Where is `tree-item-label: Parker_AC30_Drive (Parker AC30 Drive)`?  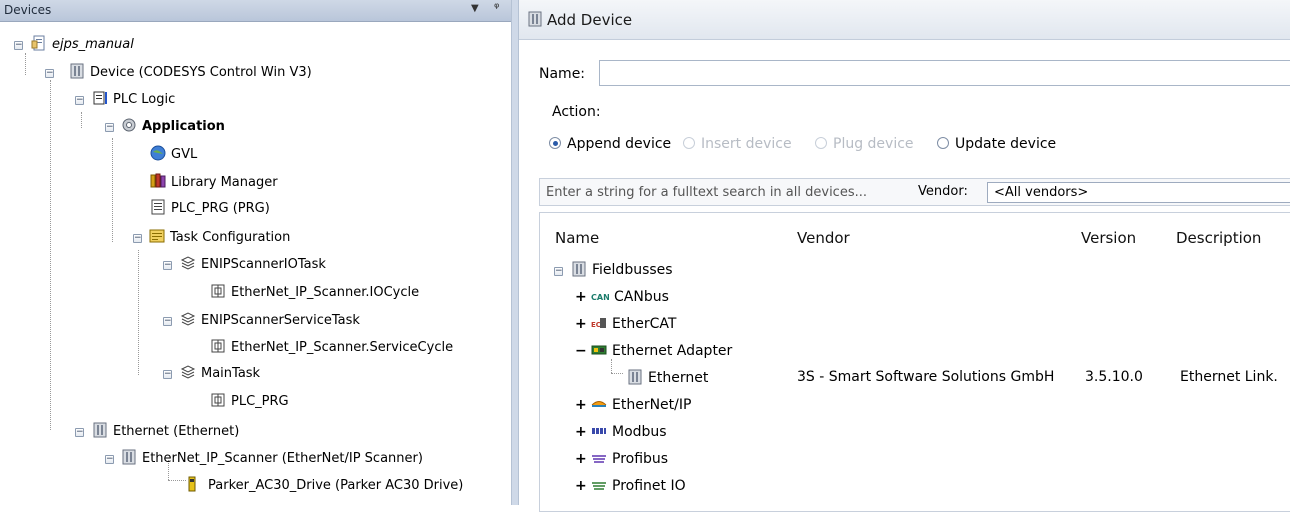 tree-item-label: Parker_AC30_Drive (Parker AC30 Drive) is located at coordinates (336, 485).